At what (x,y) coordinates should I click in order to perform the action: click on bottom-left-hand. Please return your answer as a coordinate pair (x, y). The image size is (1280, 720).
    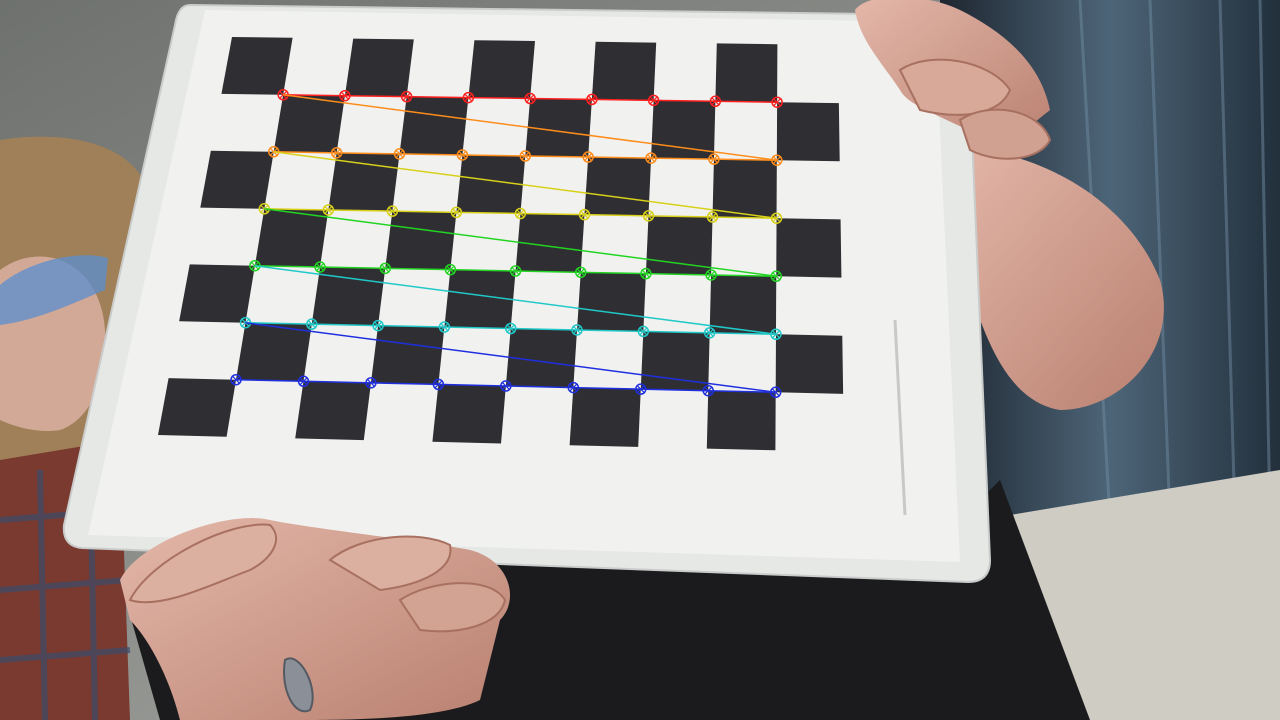
    Looking at the image, I should click on (315, 619).